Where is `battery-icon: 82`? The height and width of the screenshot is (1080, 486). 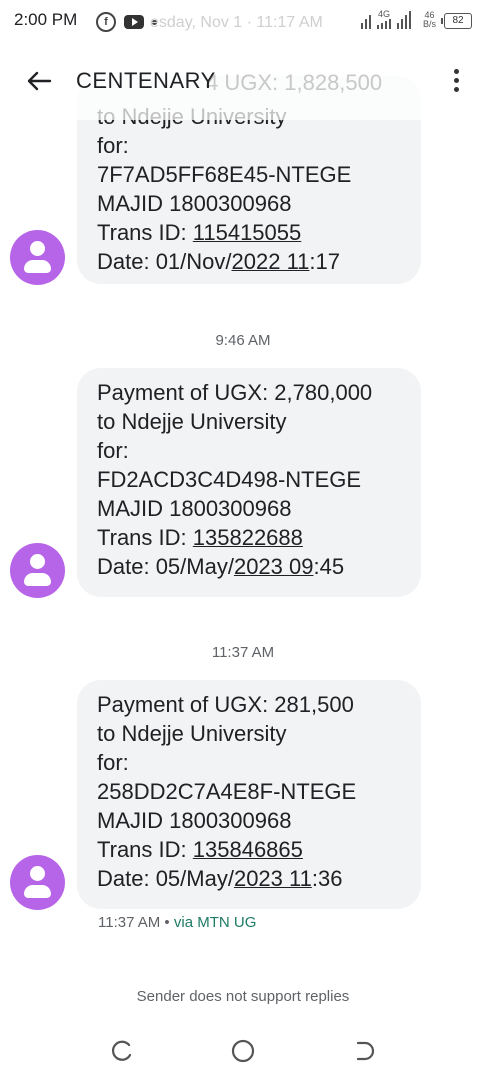 battery-icon: 82 is located at coordinates (456, 21).